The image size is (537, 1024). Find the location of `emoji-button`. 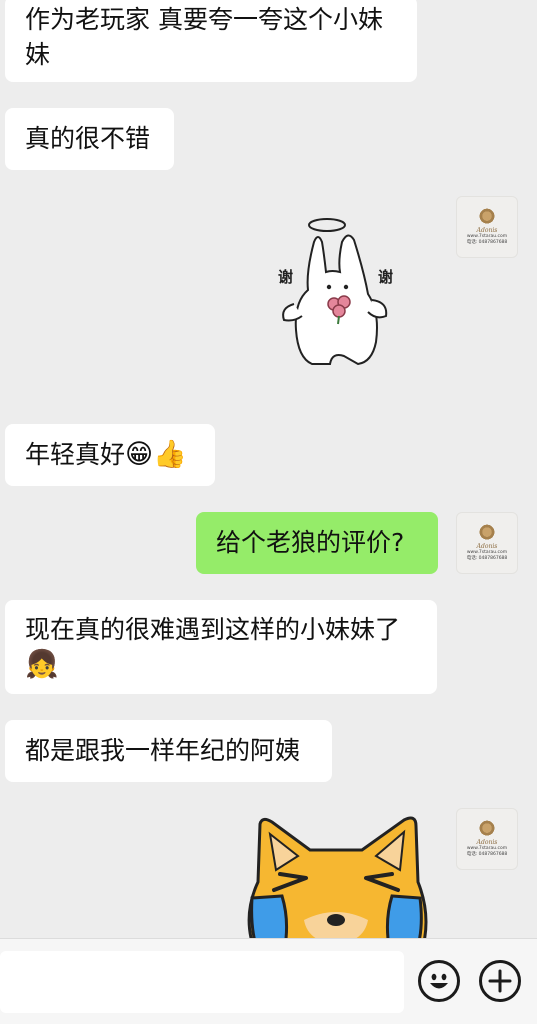

emoji-button is located at coordinates (439, 981).